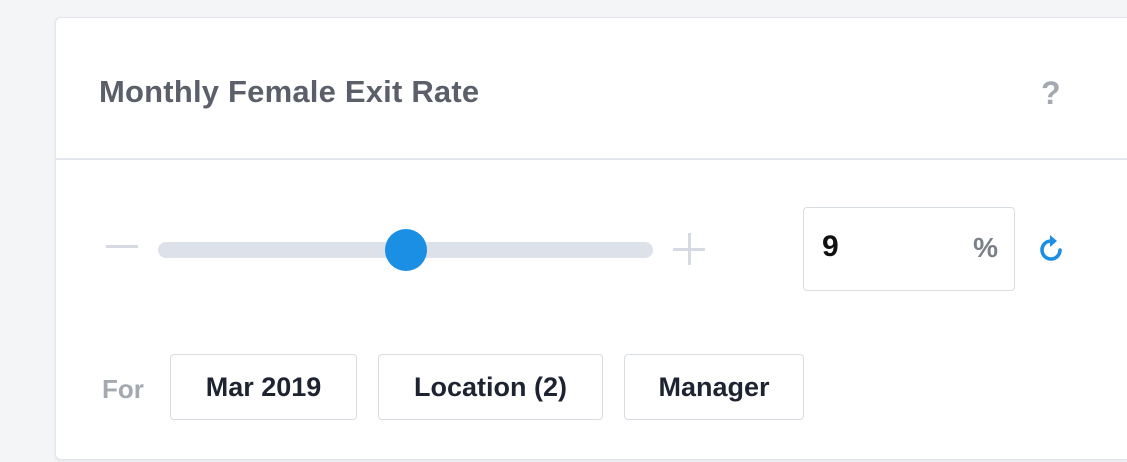 The width and height of the screenshot is (1127, 462). I want to click on filter-chip-date: Mar 2019, so click(263, 387).